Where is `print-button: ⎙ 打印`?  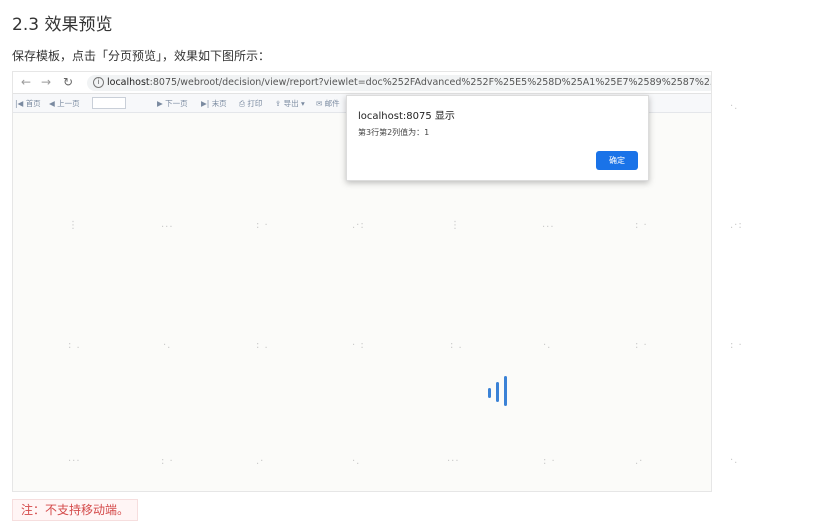 print-button: ⎙ 打印 is located at coordinates (250, 103).